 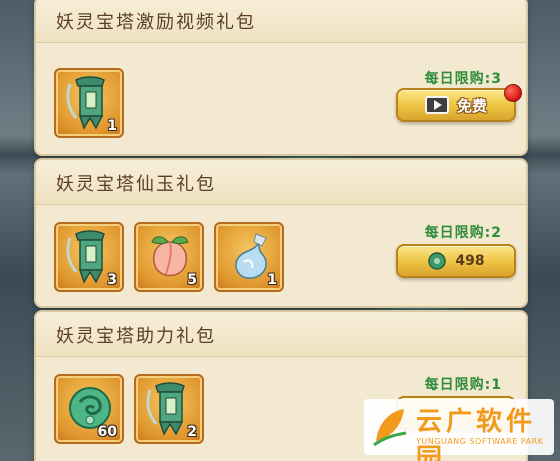 What do you see at coordinates (463, 233) in the screenshot?
I see `daily-limit: 每日限购:2` at bounding box center [463, 233].